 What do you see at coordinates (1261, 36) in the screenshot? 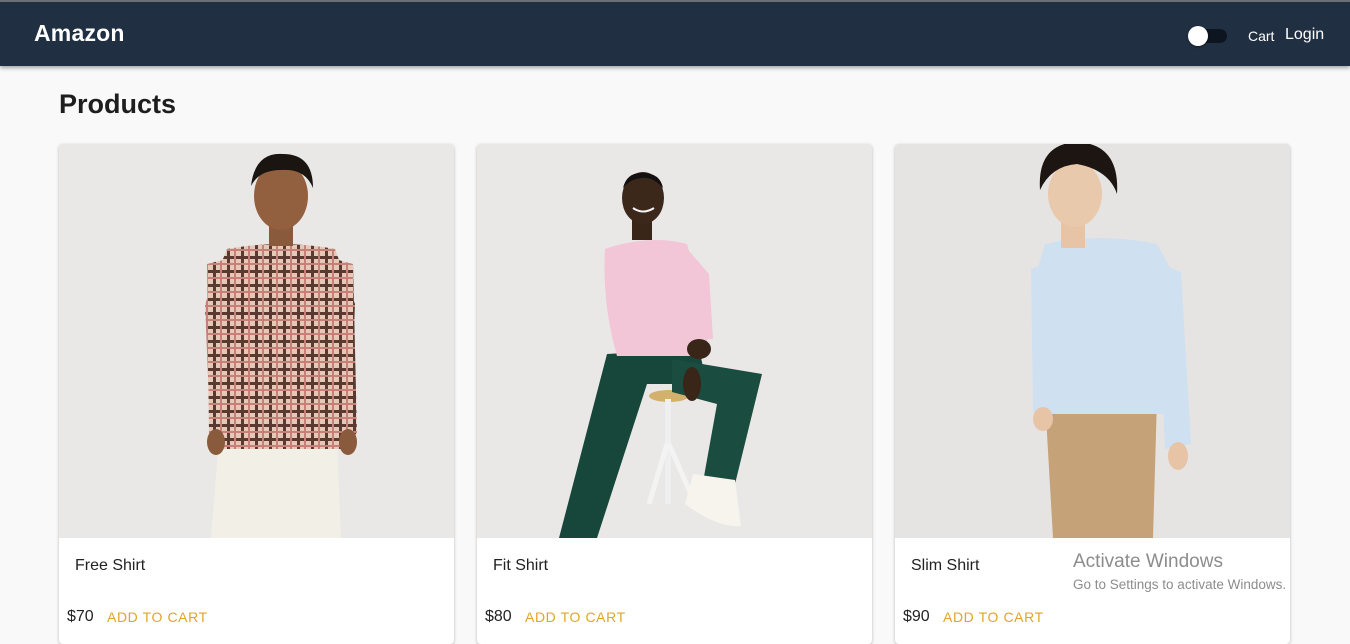
I see `cart-link: Cart` at bounding box center [1261, 36].